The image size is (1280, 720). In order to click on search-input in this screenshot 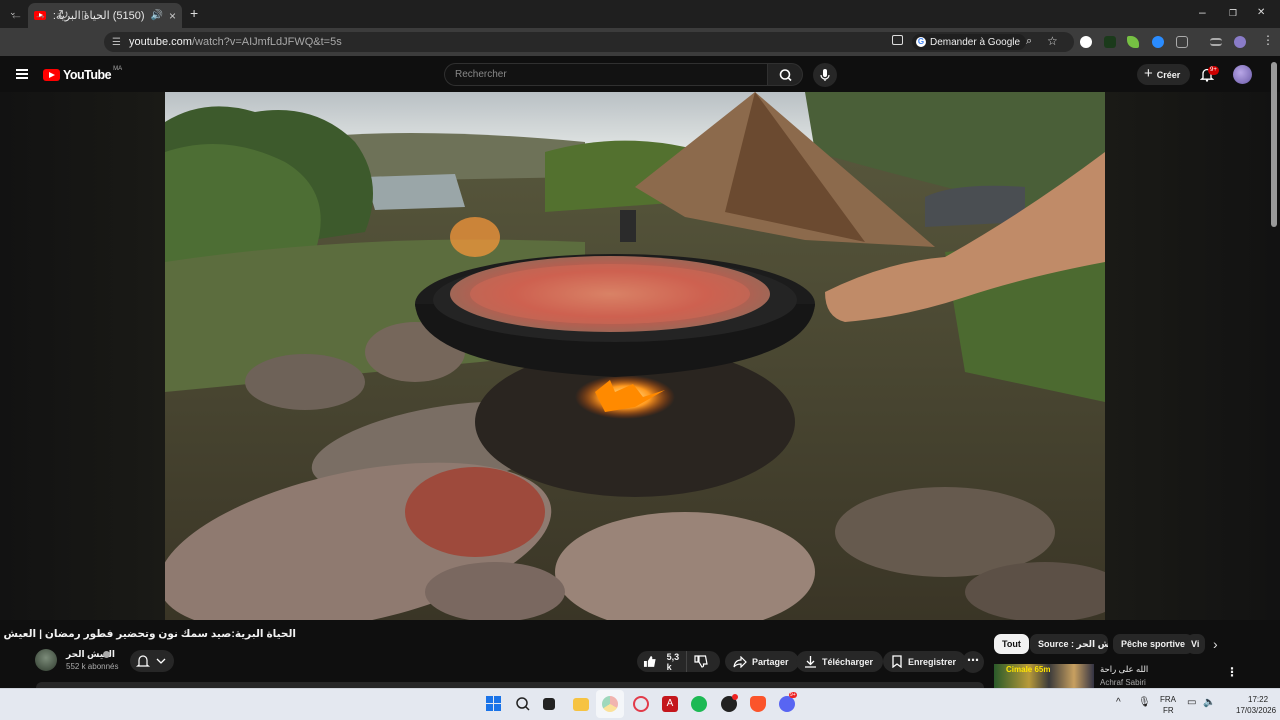, I will do `click(606, 74)`.